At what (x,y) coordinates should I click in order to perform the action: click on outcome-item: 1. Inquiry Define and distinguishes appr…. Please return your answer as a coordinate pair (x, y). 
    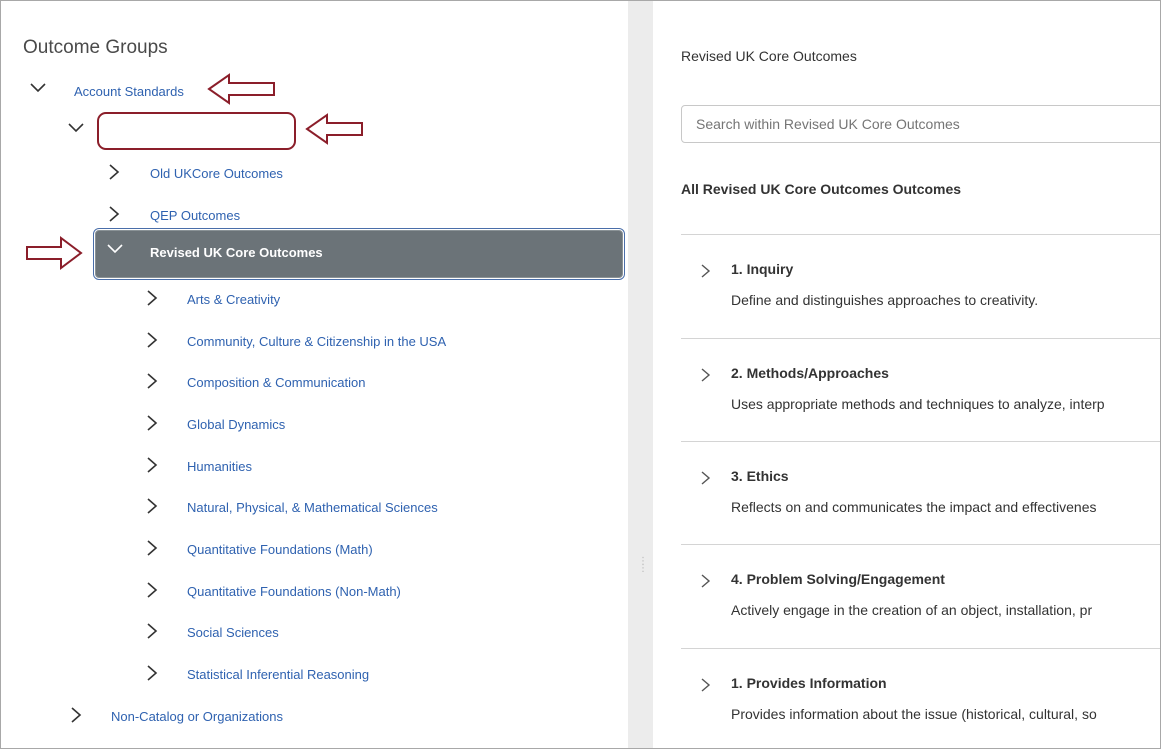
    Looking at the image, I should click on (920, 286).